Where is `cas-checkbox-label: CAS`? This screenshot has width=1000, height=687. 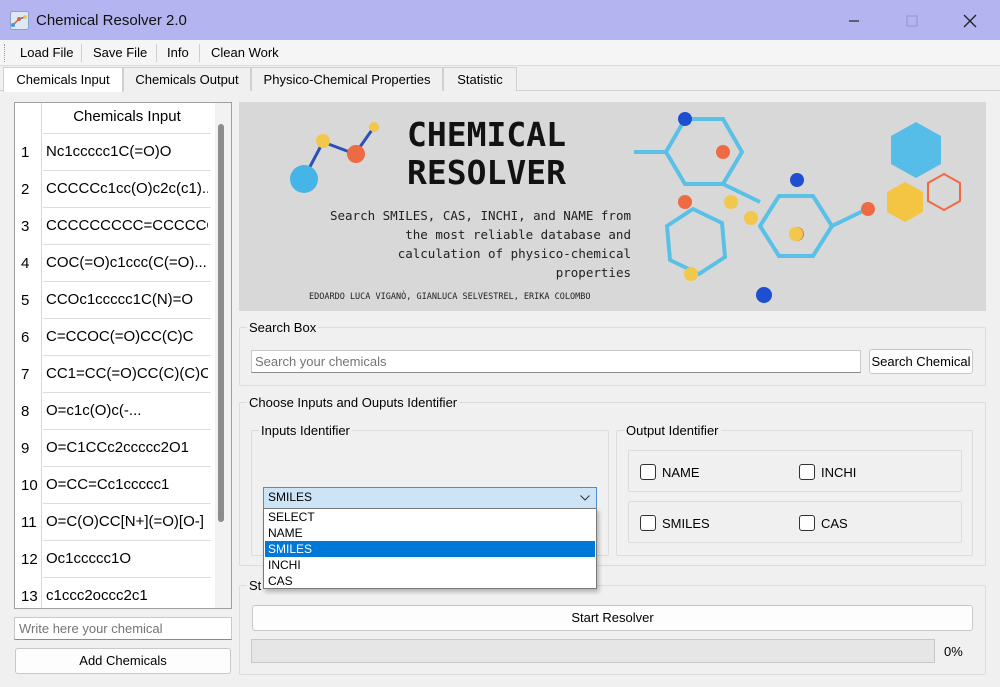 cas-checkbox-label: CAS is located at coordinates (834, 523).